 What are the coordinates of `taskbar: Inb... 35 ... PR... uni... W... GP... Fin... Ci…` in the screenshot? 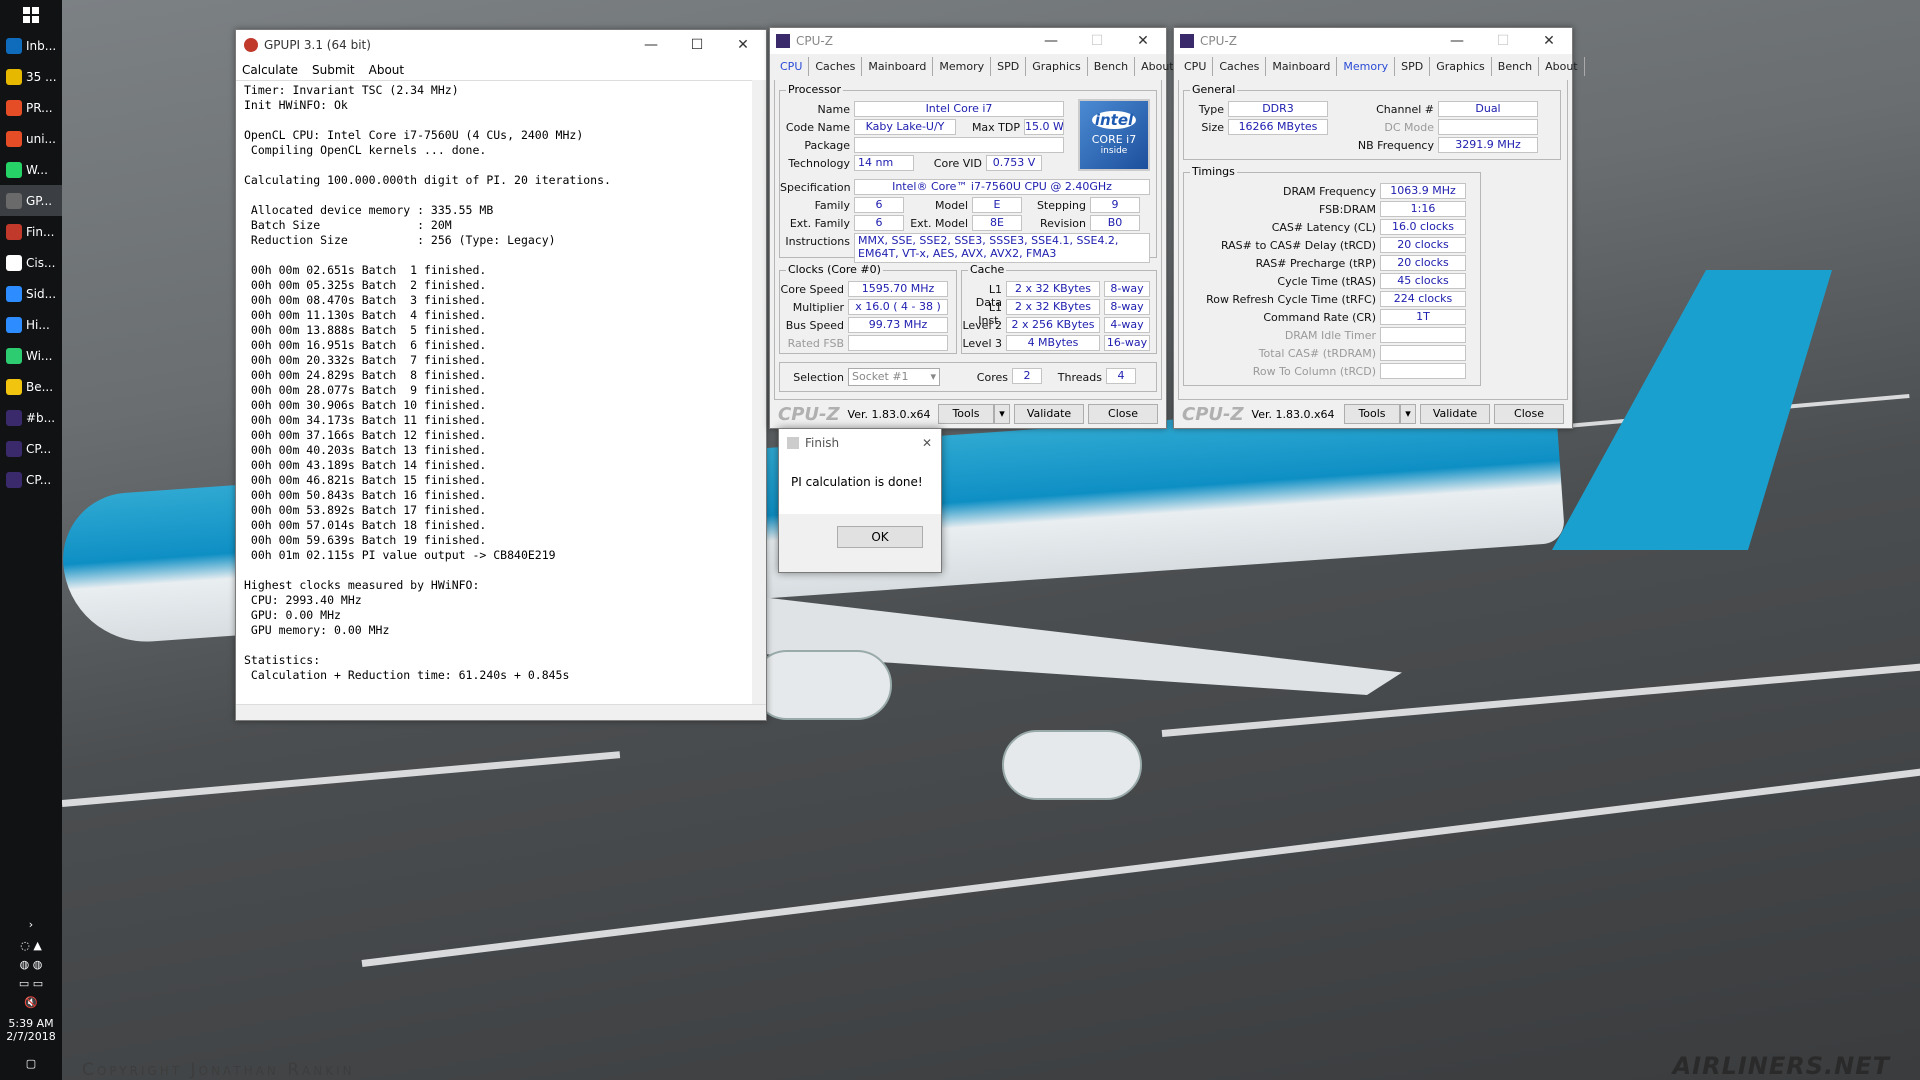 It's located at (31, 540).